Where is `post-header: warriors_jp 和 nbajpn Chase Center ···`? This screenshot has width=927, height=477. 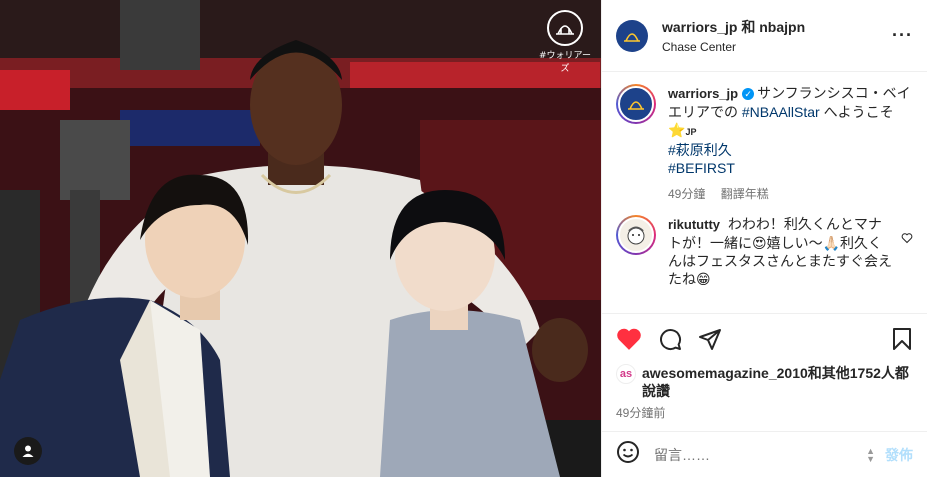
post-header: warriors_jp 和 nbajpn Chase Center ··· is located at coordinates (764, 36).